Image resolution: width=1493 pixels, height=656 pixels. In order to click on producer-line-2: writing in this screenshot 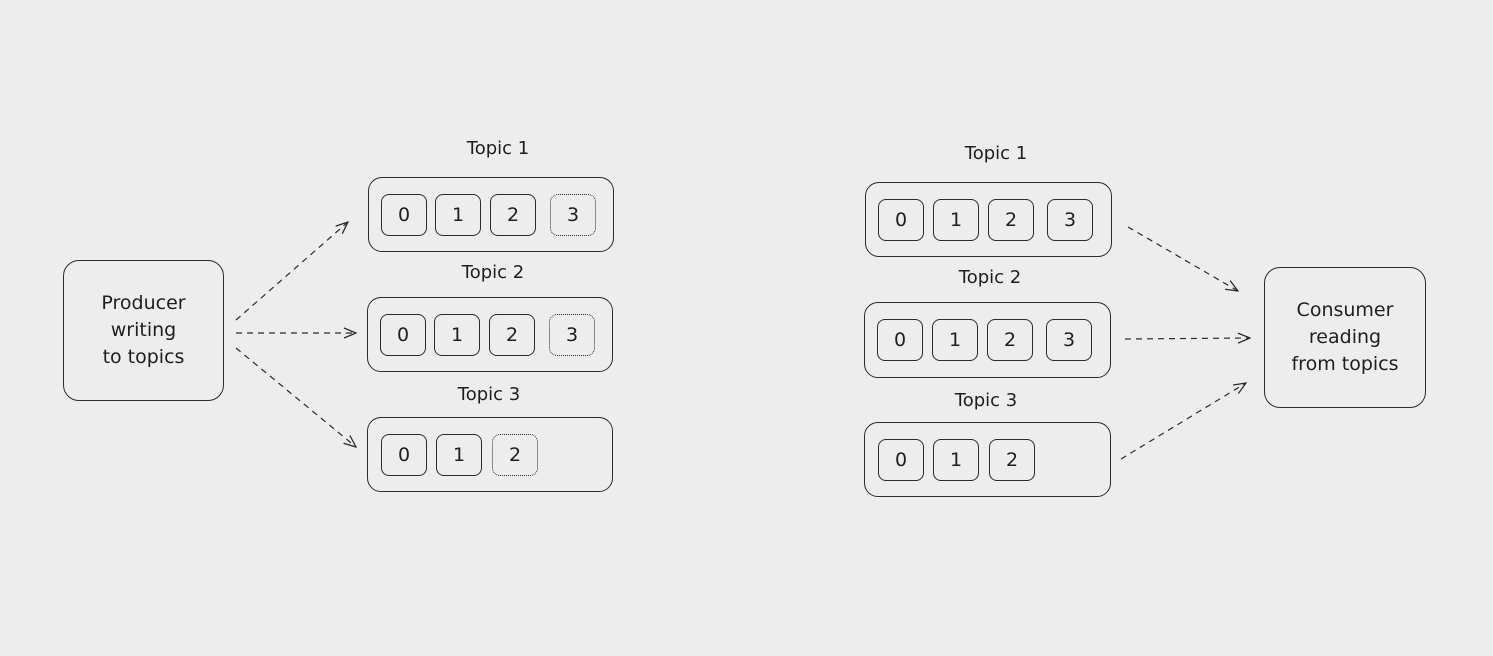, I will do `click(143, 330)`.